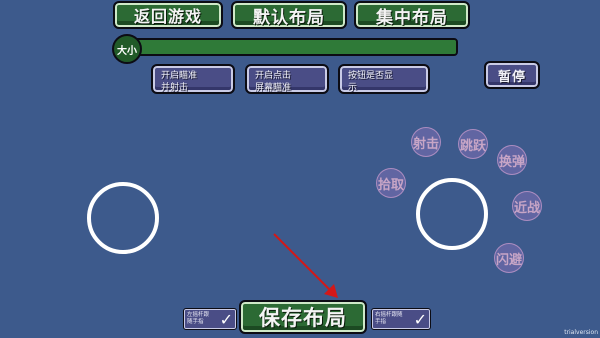  What do you see at coordinates (273, 82) in the screenshot?
I see `tap-to-aim-label: 开启点击 屏幕瞄准` at bounding box center [273, 82].